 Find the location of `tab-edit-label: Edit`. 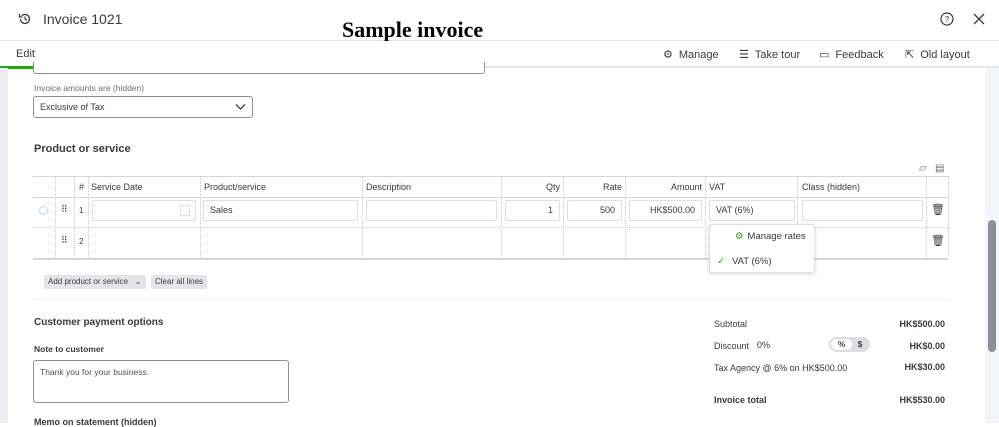

tab-edit-label: Edit is located at coordinates (25, 54).